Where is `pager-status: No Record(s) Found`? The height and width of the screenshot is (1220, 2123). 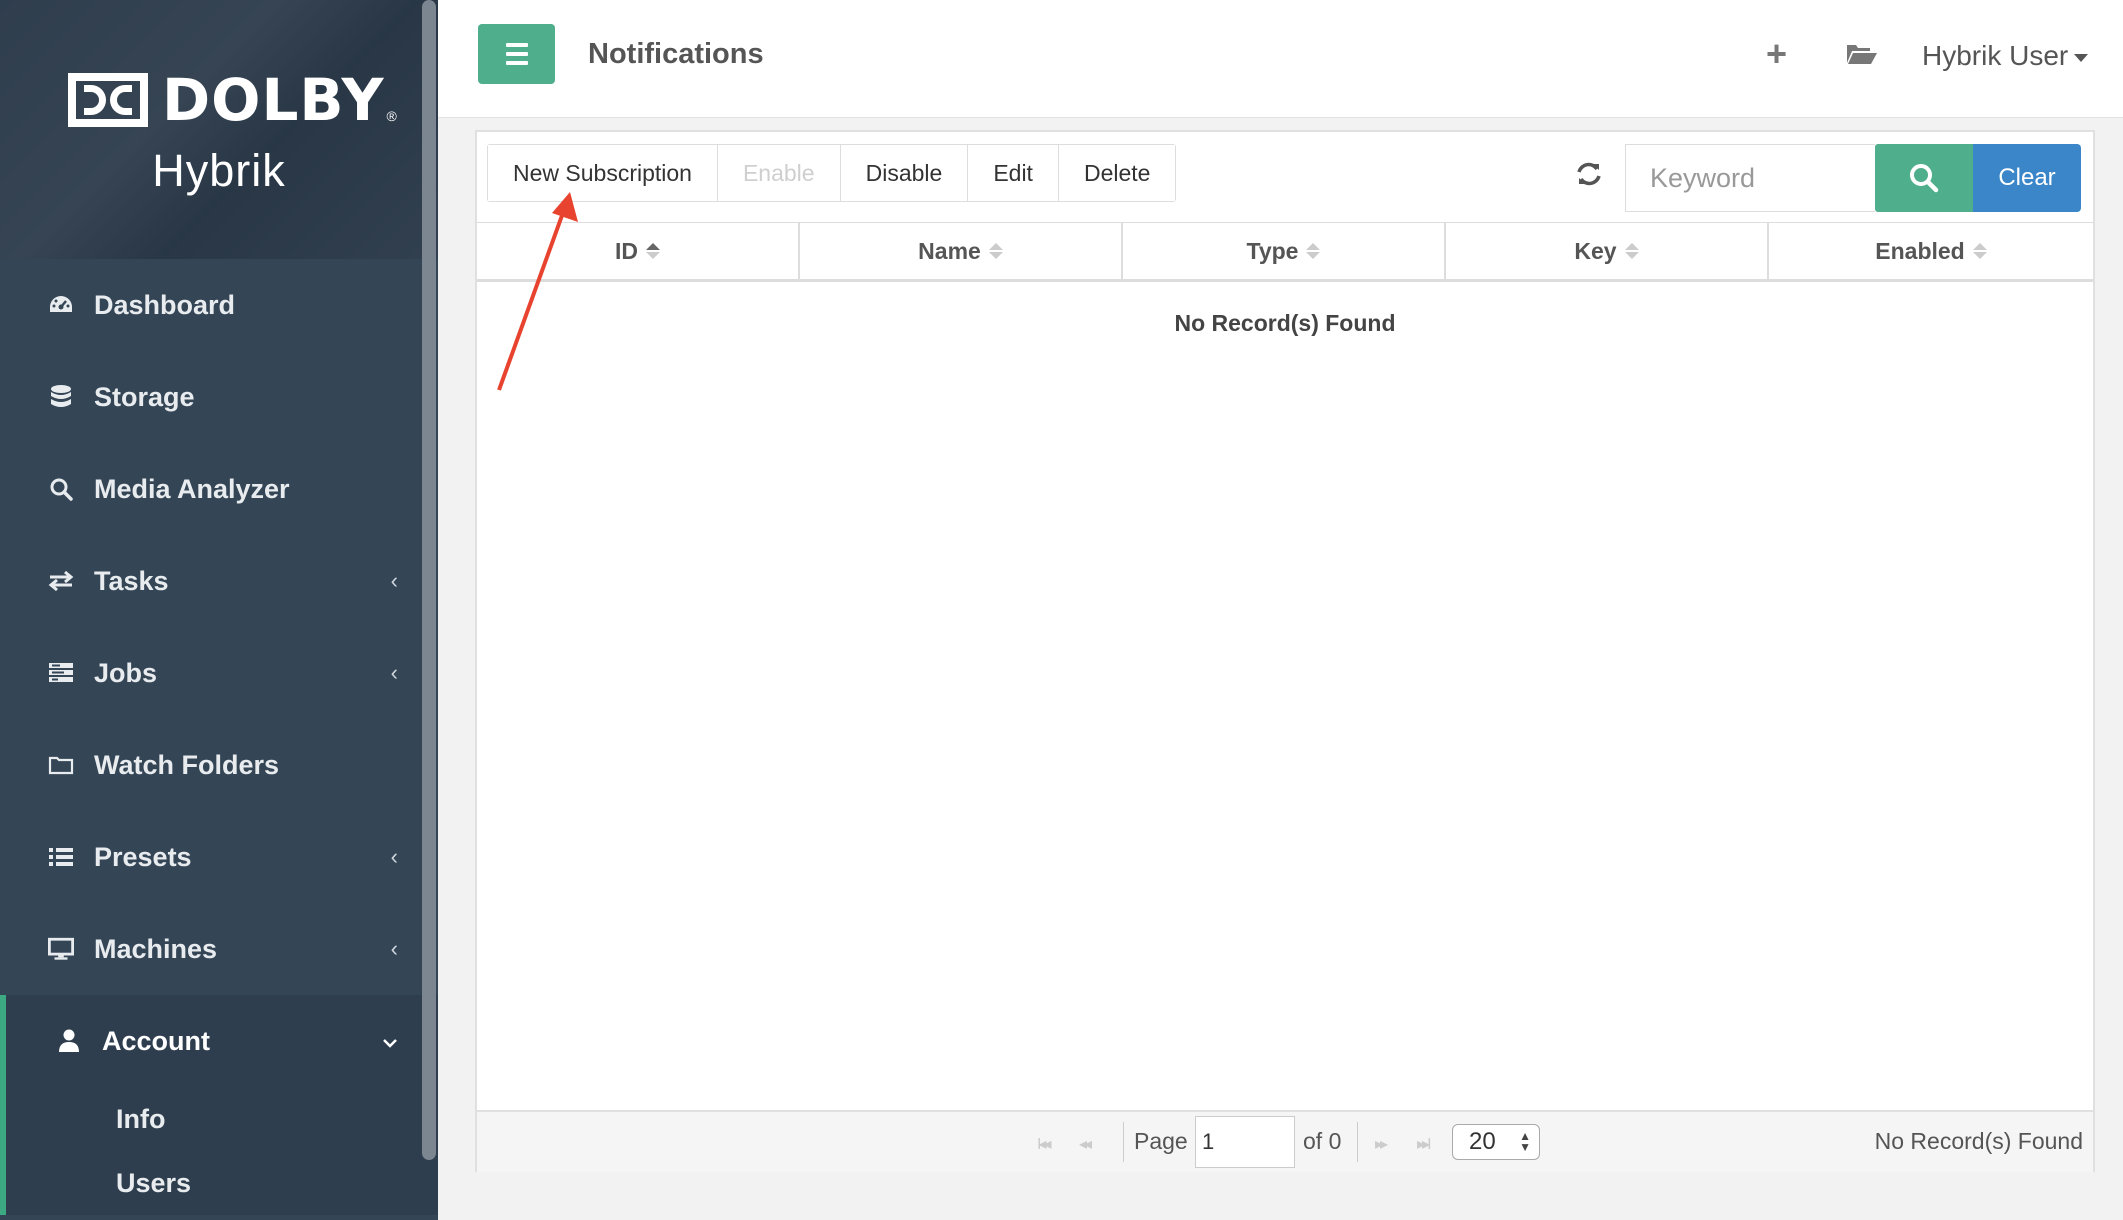
pager-status: No Record(s) Found is located at coordinates (1978, 1141).